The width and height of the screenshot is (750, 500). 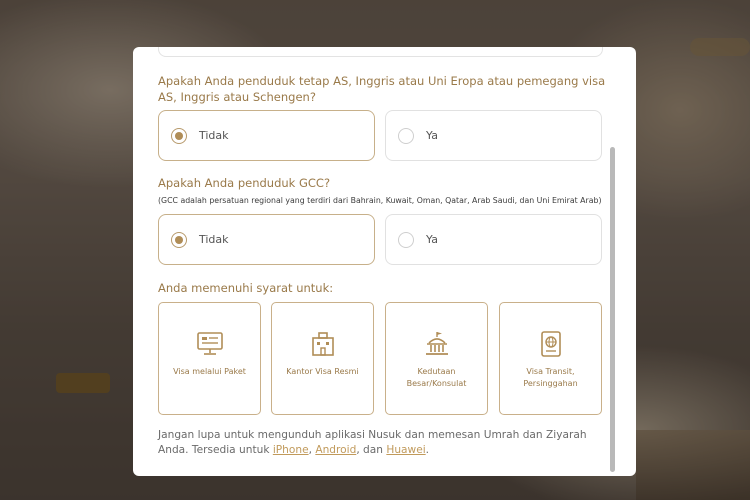 What do you see at coordinates (291, 450) in the screenshot?
I see `iphone-link: iPhone` at bounding box center [291, 450].